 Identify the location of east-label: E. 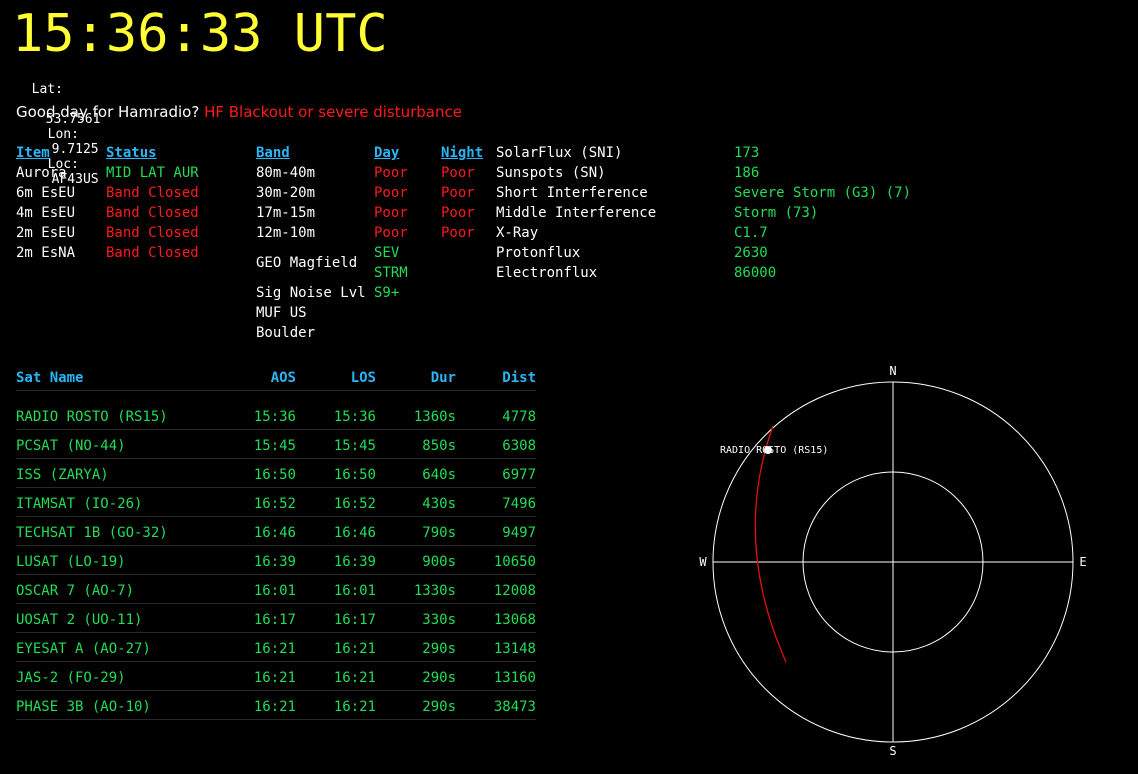
(1082, 562).